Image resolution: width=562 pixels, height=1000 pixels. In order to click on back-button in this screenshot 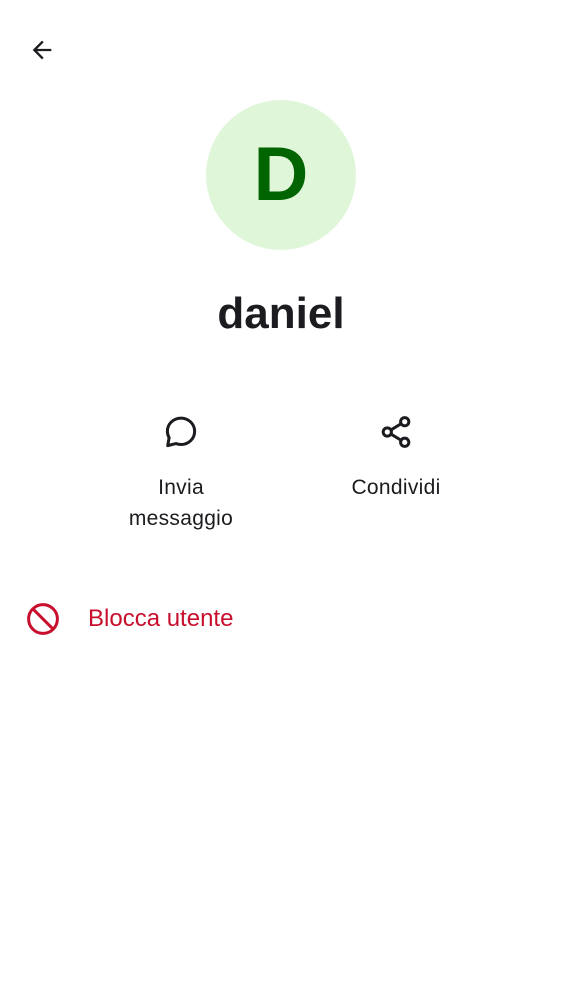, I will do `click(42, 50)`.